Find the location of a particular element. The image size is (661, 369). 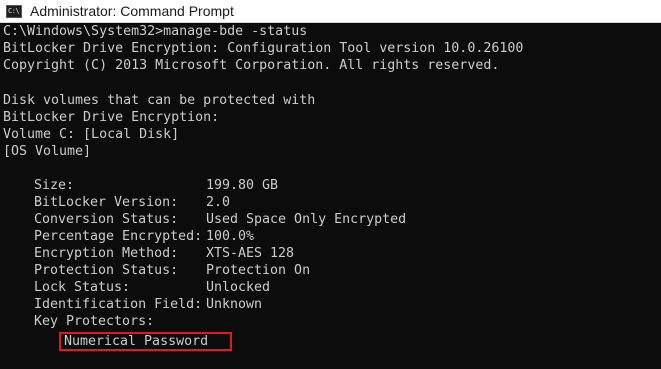

intro-line: Disk volumes that can be protected with is located at coordinates (159, 100).